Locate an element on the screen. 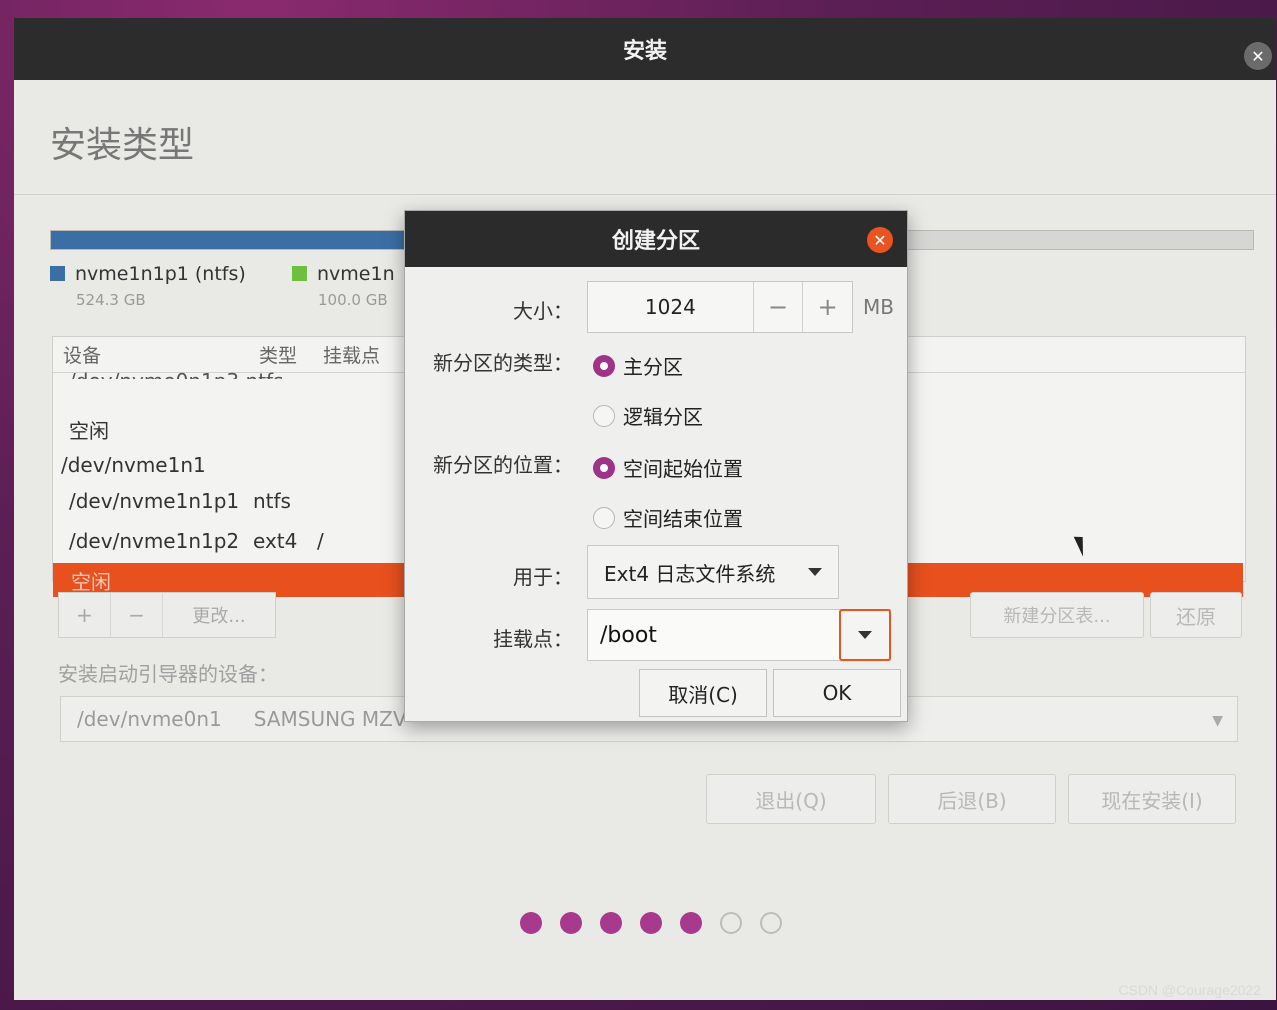 This screenshot has height=1010, width=1277. radio-location-start: 空间起始位置 is located at coordinates (668, 467).